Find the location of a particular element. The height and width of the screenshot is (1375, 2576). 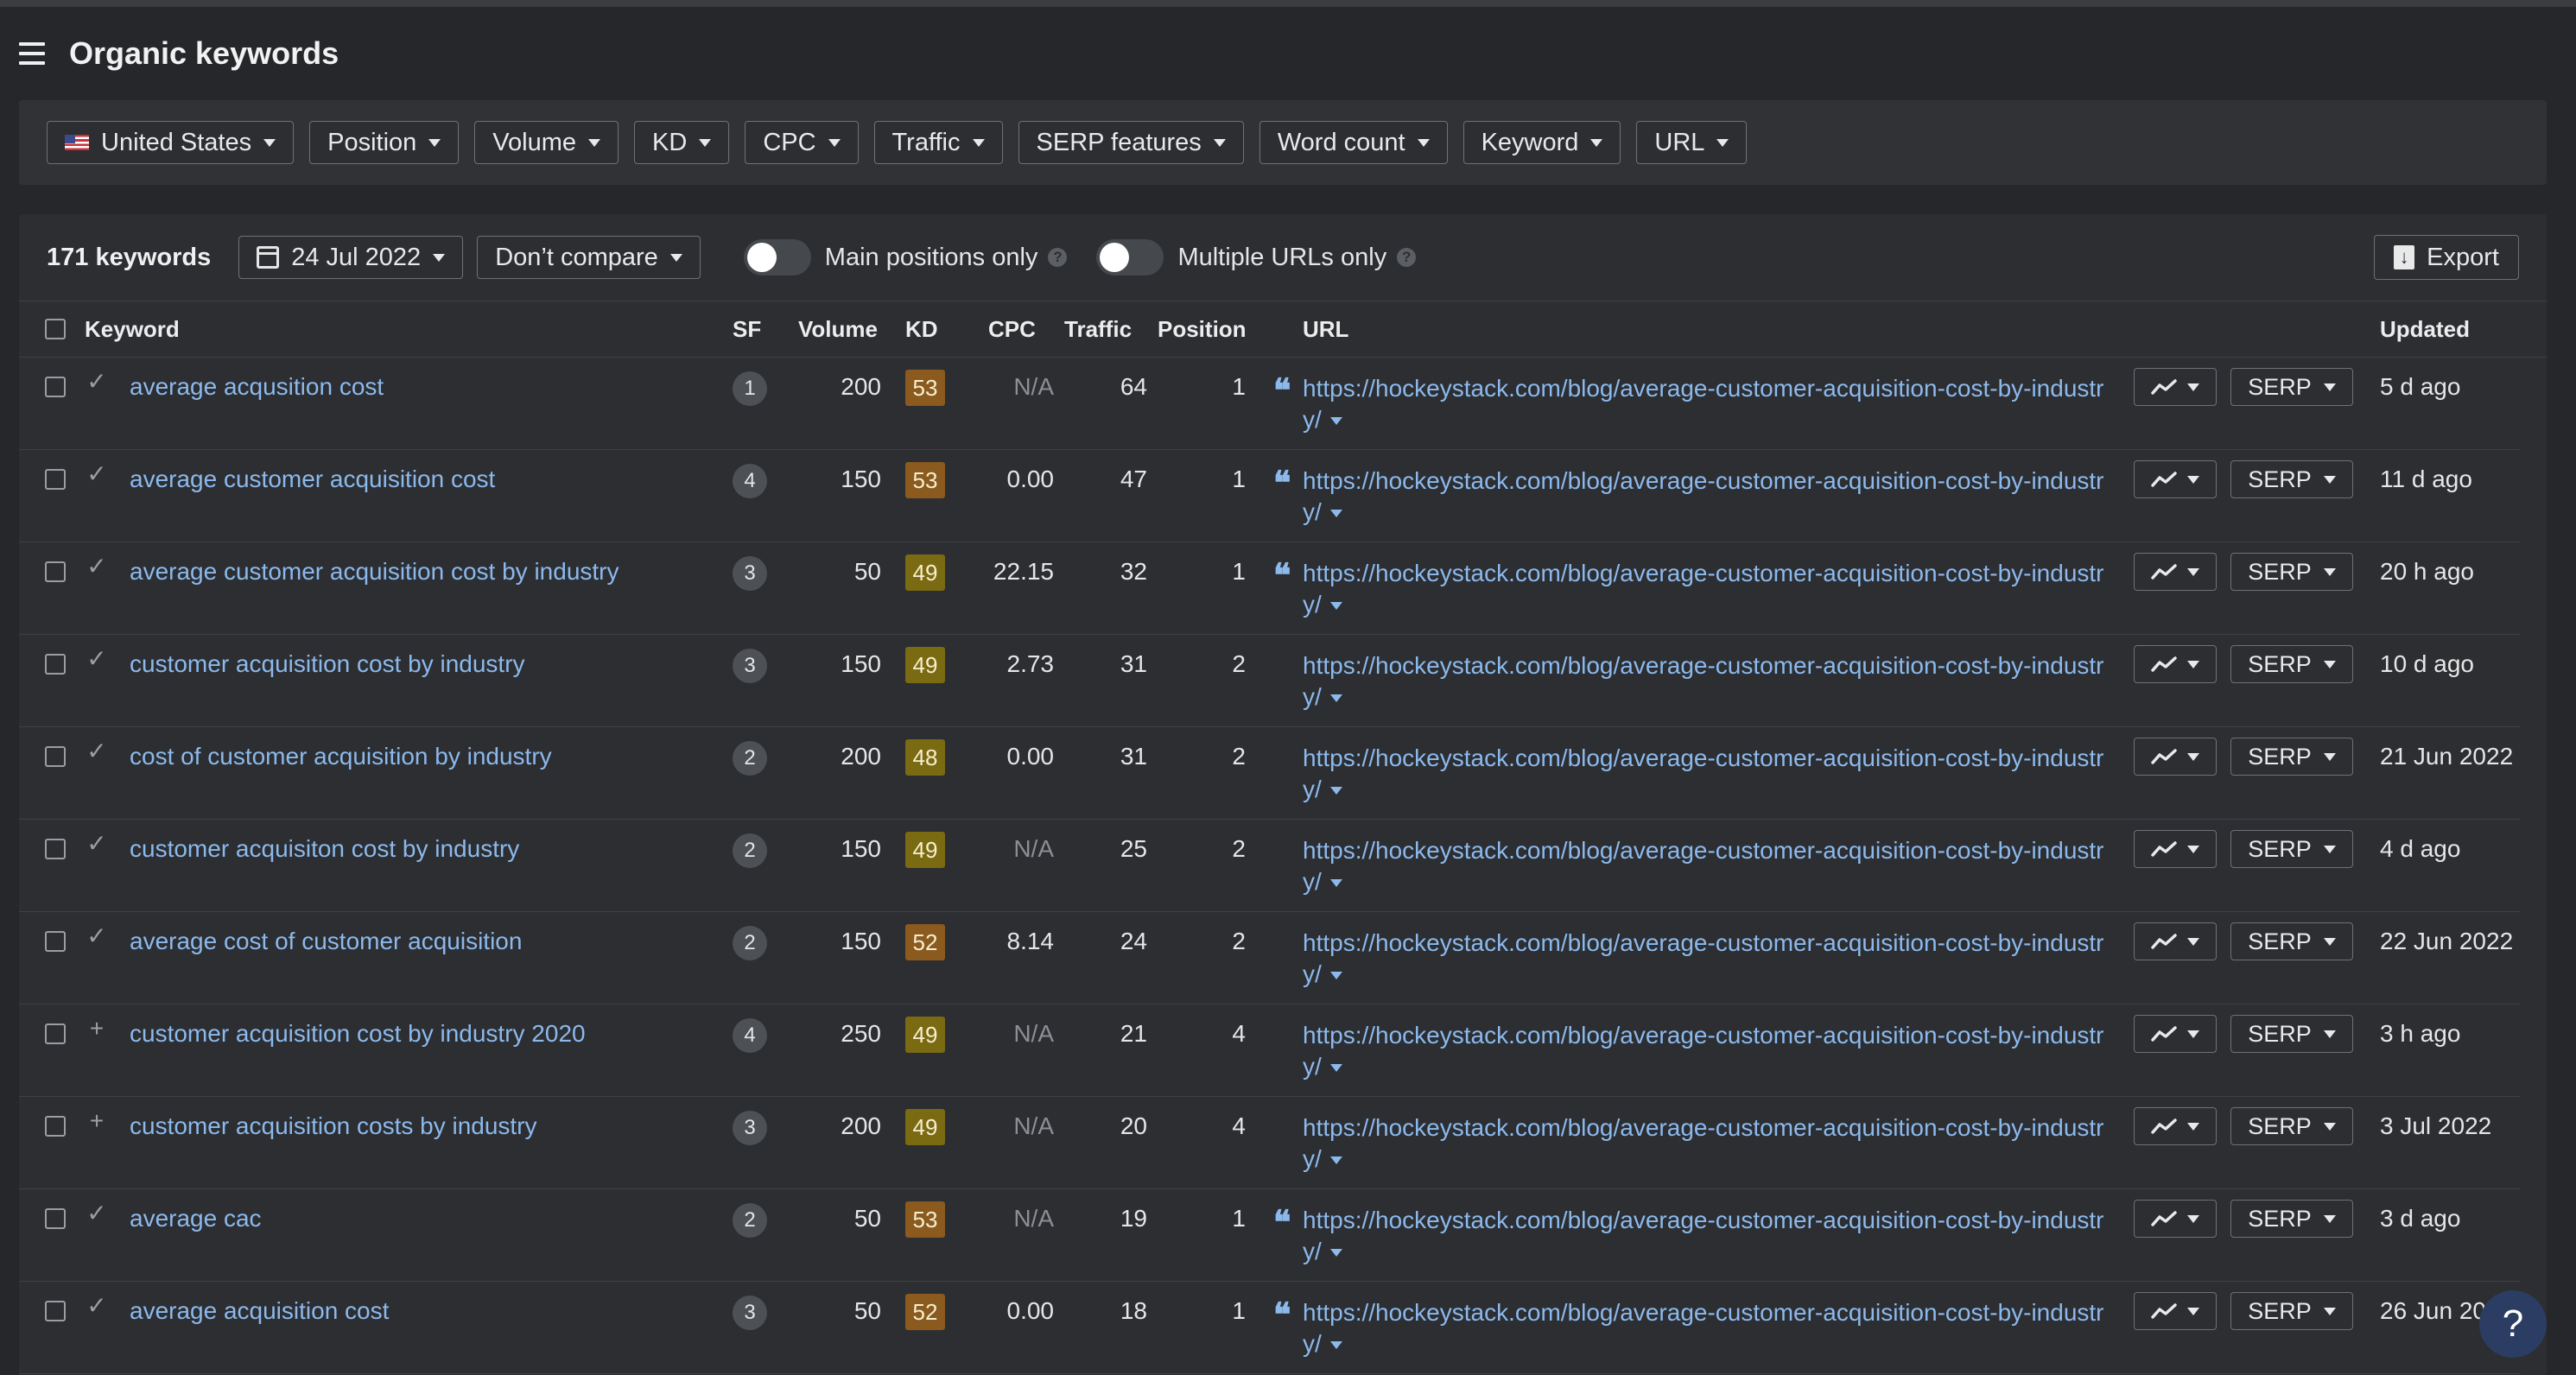

main-positions-toggle is located at coordinates (777, 257).